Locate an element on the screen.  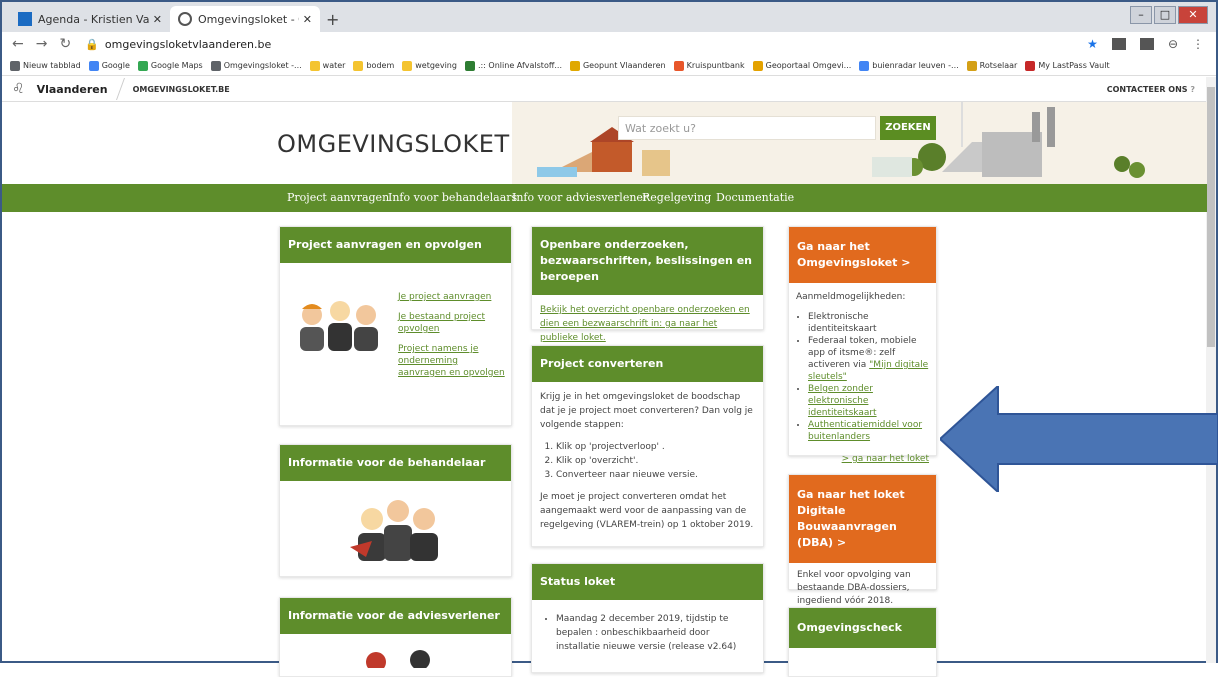
bookmark-label: Nieuw tabblad is located at coordinates (52, 65).